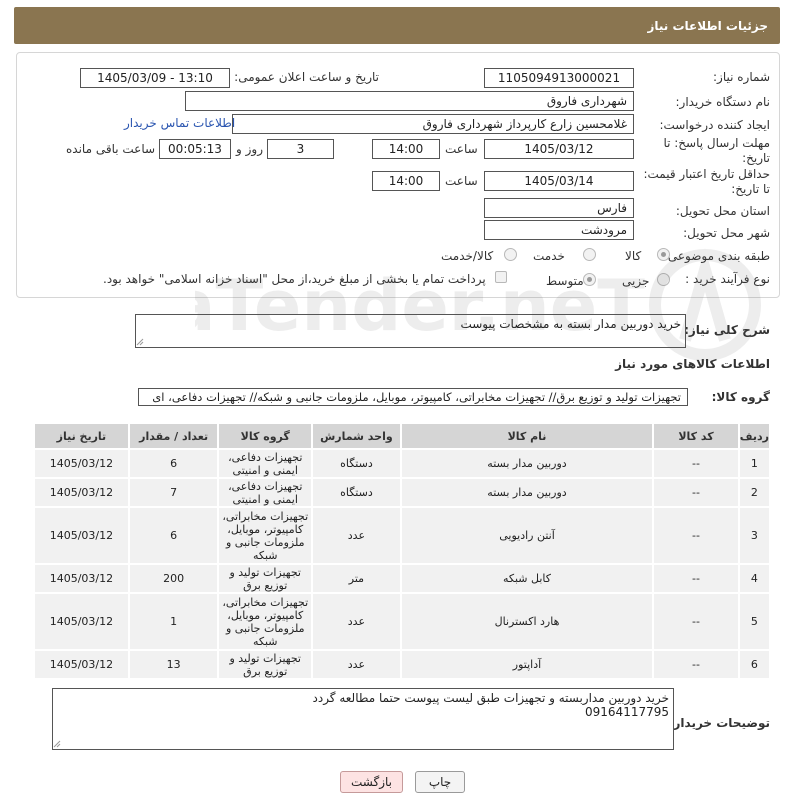 This screenshot has height=808, width=788. I want to click on category-option-goods: کالا, so click(633, 256).